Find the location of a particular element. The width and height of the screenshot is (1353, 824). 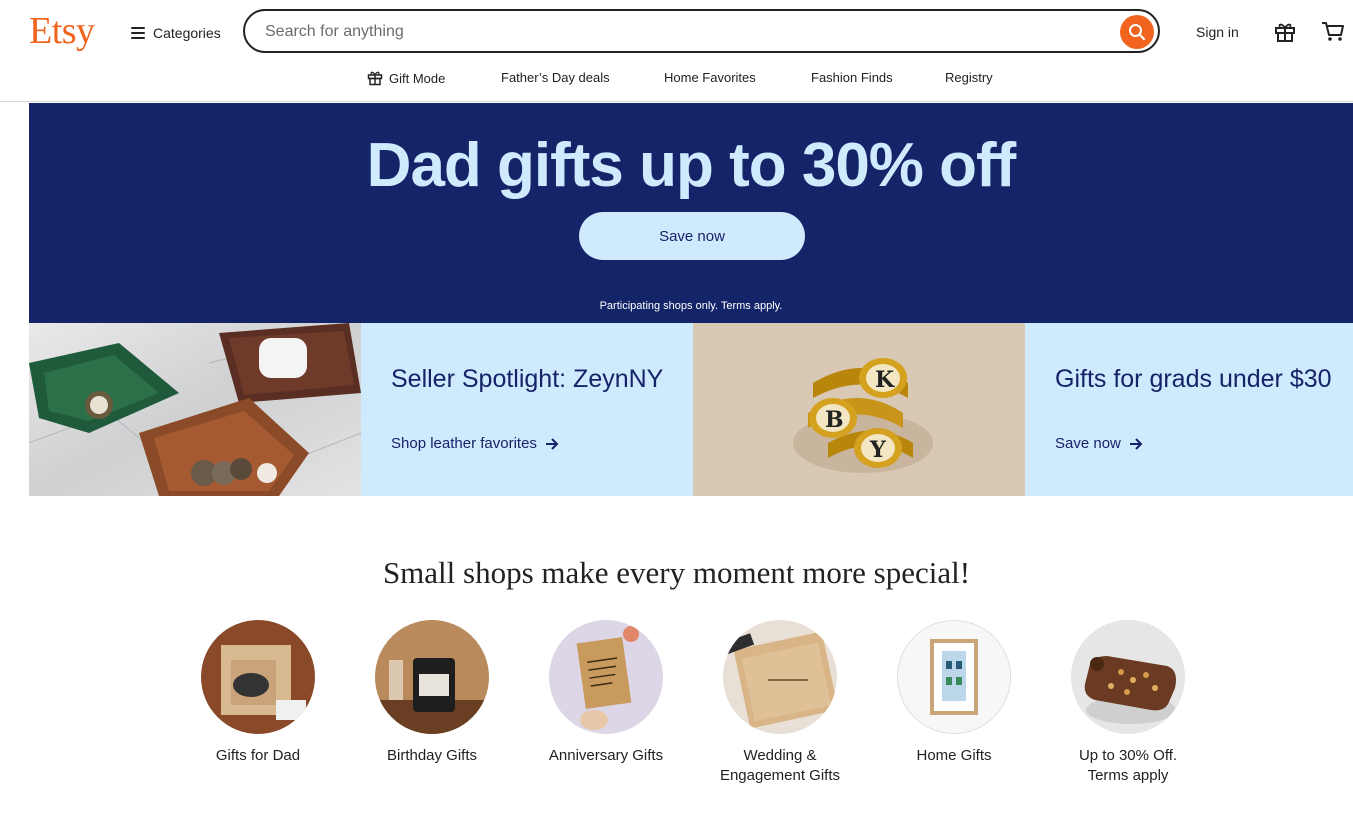

search-icon is located at coordinates (1137, 32).